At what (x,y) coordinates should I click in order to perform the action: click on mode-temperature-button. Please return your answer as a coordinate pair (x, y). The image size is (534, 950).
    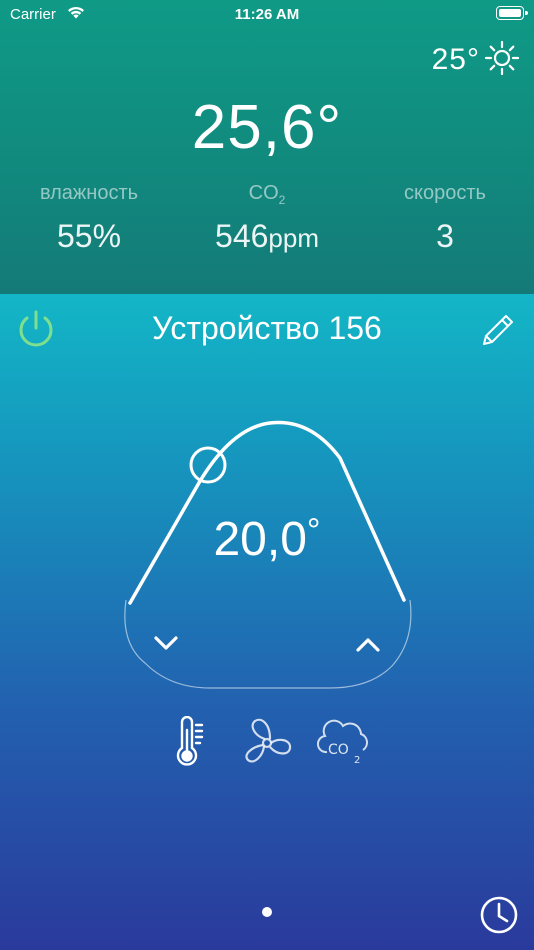
    Looking at the image, I should click on (189, 741).